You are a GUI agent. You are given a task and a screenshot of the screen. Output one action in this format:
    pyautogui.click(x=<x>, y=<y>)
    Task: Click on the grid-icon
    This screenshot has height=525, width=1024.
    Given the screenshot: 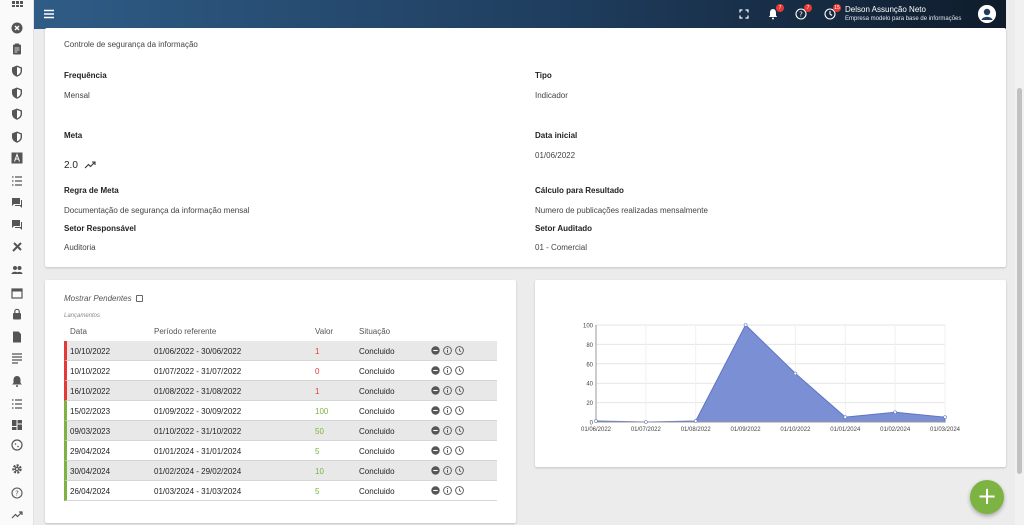 What is the action you would take?
    pyautogui.click(x=17, y=7)
    